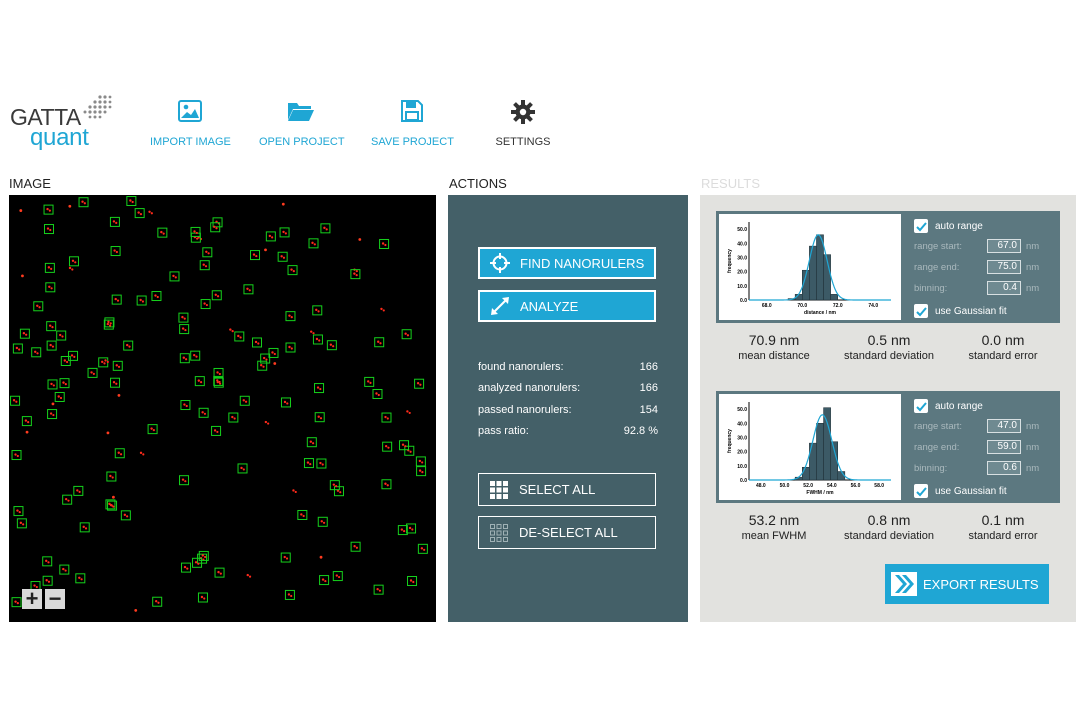 The width and height of the screenshot is (1080, 720). I want to click on fwhm-gaussian-checkbox: use Gaussian fit, so click(960, 491).